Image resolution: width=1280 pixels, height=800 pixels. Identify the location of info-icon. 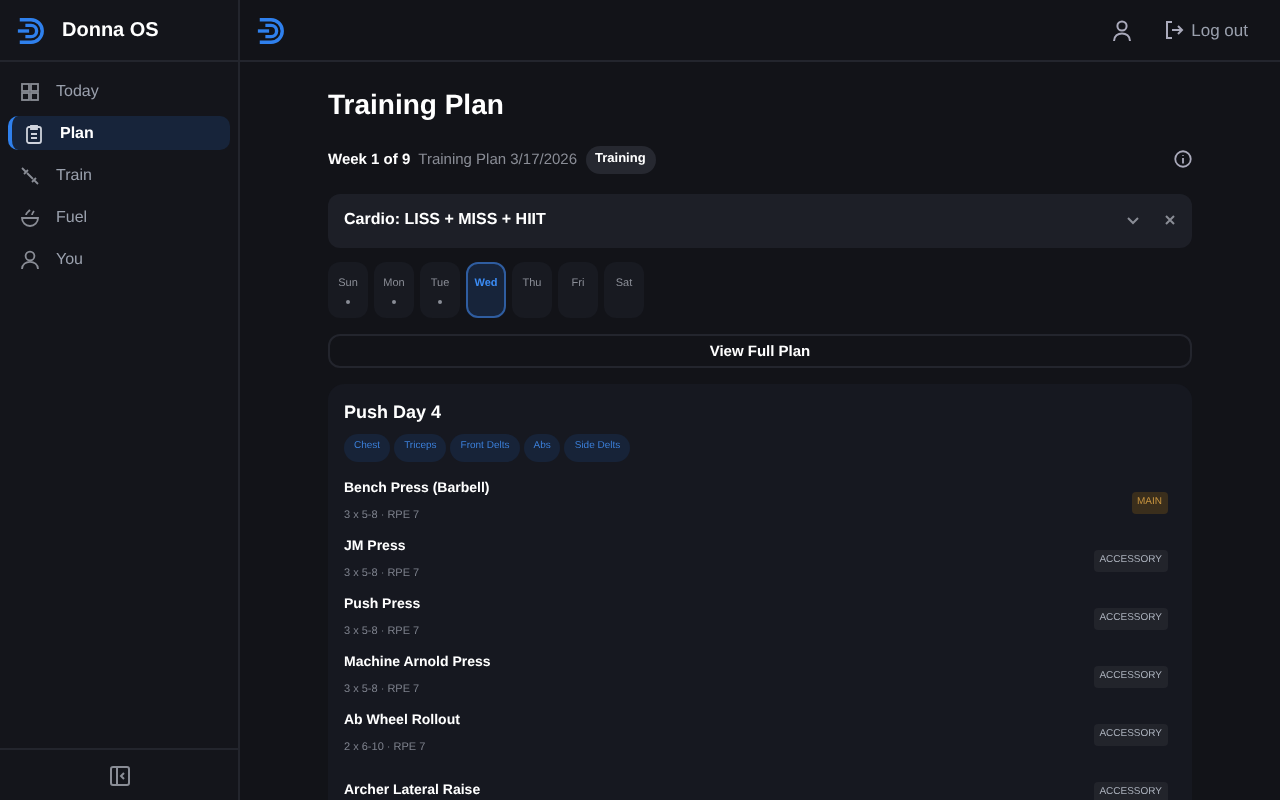
(1183, 159).